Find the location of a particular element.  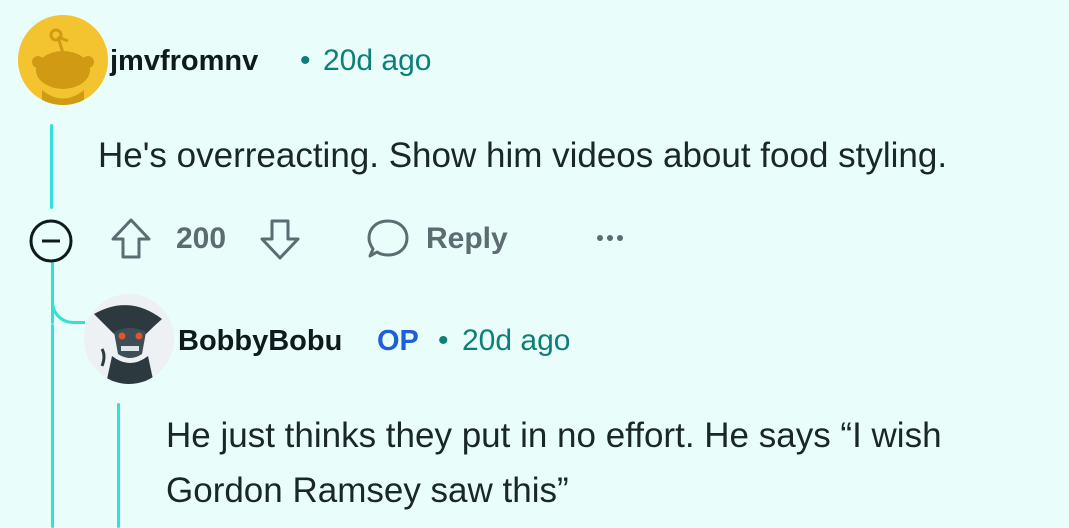

reply-button: Reply is located at coordinates (437, 239).